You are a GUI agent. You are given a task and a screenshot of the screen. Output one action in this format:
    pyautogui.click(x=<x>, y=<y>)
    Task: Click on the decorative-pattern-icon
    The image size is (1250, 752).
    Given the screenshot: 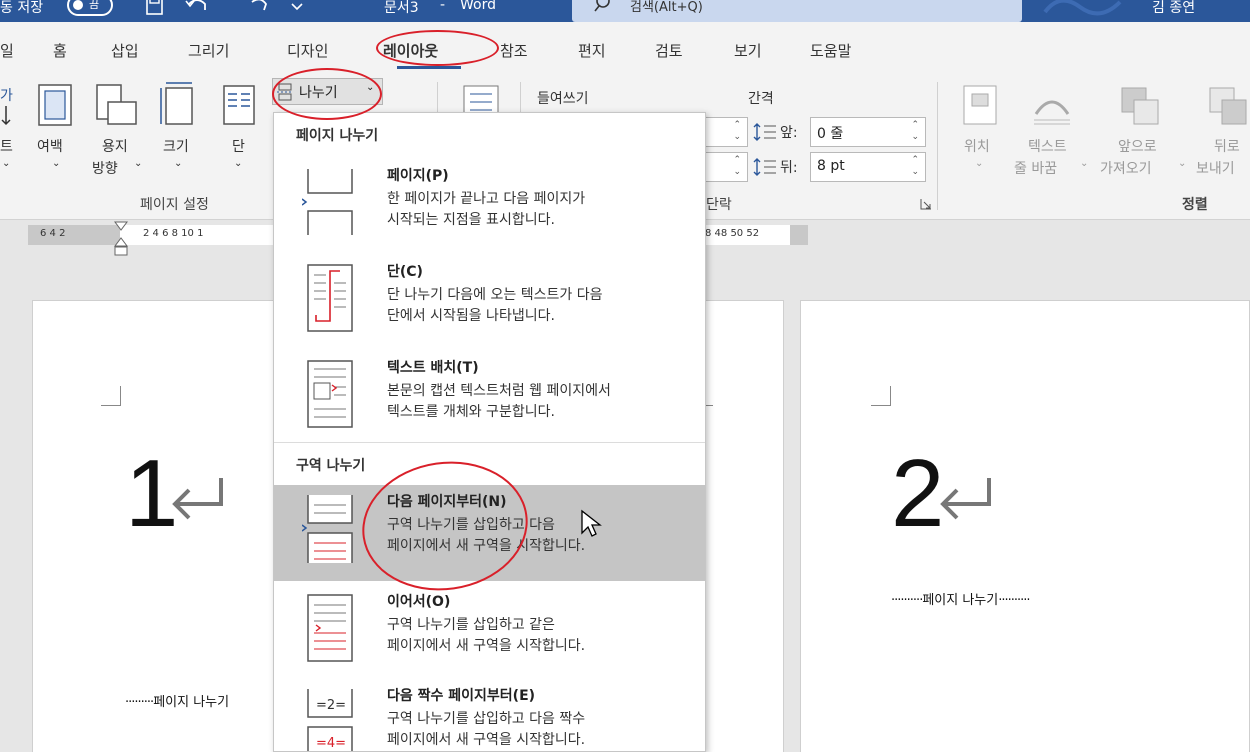 What is the action you would take?
    pyautogui.click(x=1082, y=8)
    